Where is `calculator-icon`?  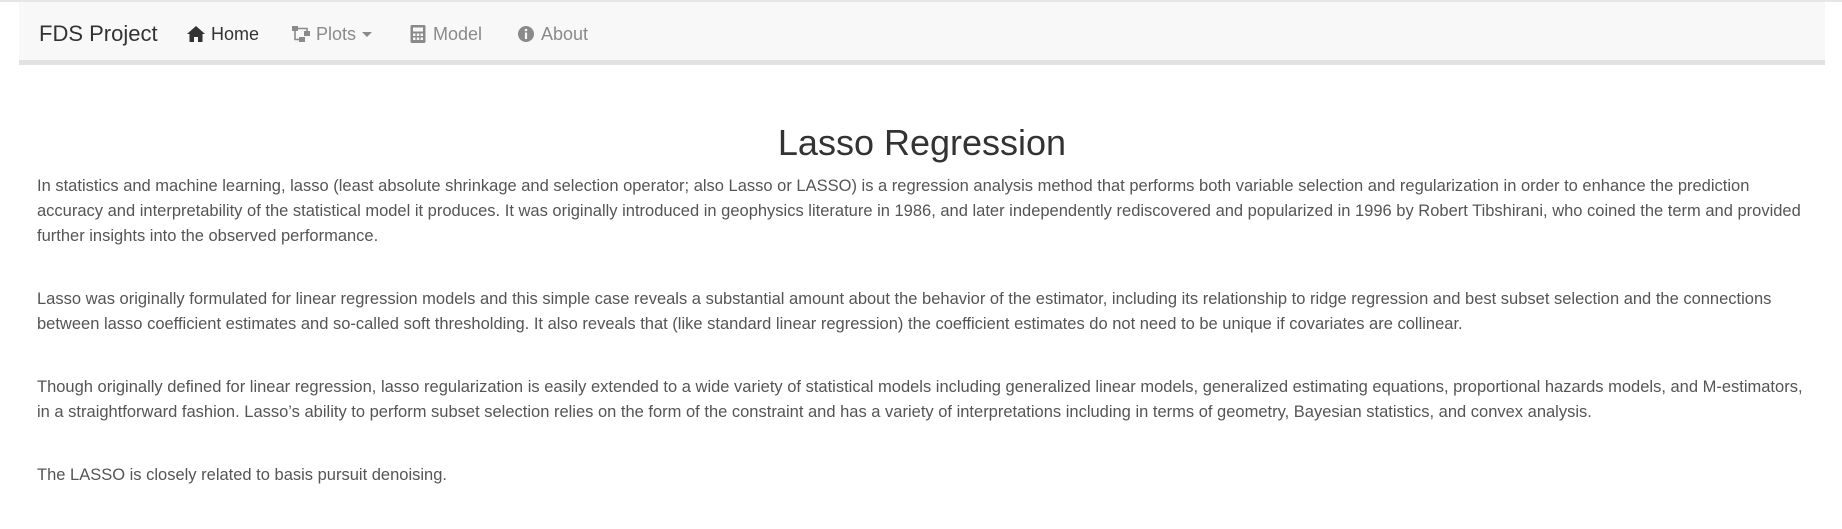
calculator-icon is located at coordinates (418, 34).